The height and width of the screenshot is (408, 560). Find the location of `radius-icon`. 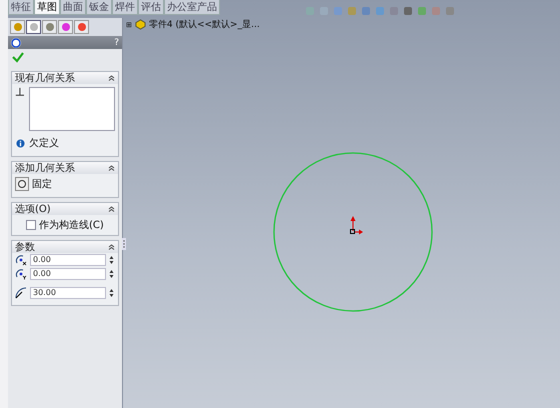

radius-icon is located at coordinates (21, 293).